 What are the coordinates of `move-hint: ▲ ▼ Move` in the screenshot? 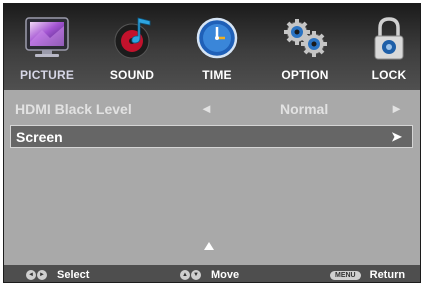 It's located at (209, 275).